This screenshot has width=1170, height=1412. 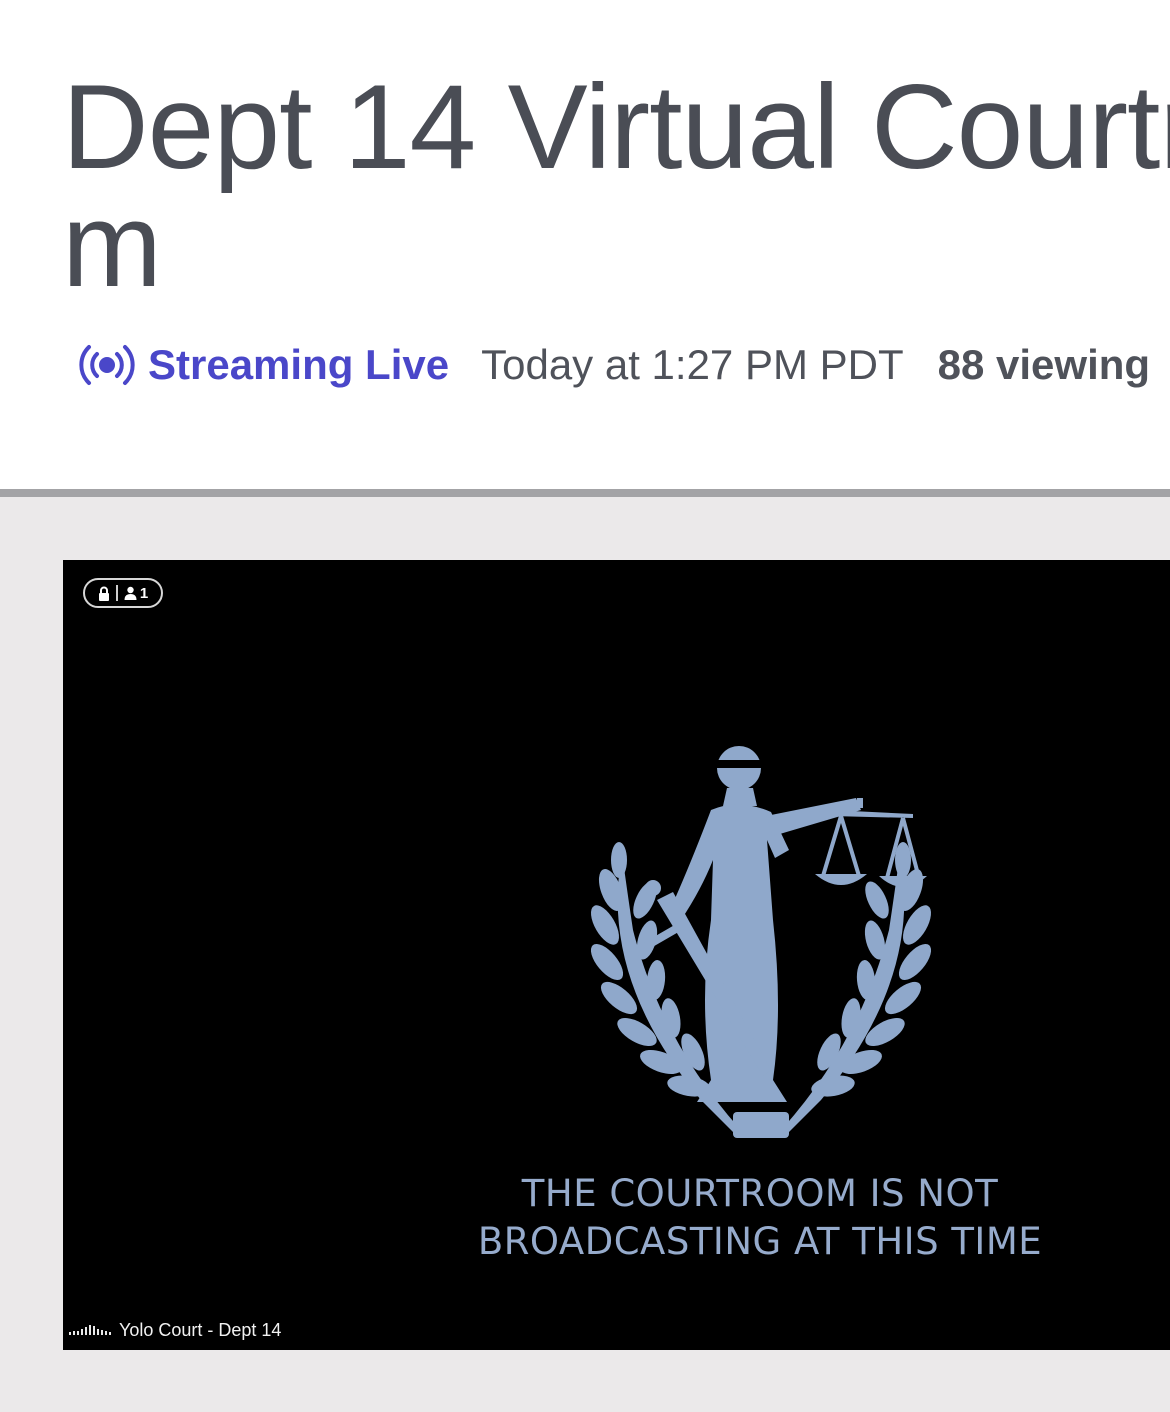 What do you see at coordinates (761, 942) in the screenshot?
I see `lady-justice-emblem` at bounding box center [761, 942].